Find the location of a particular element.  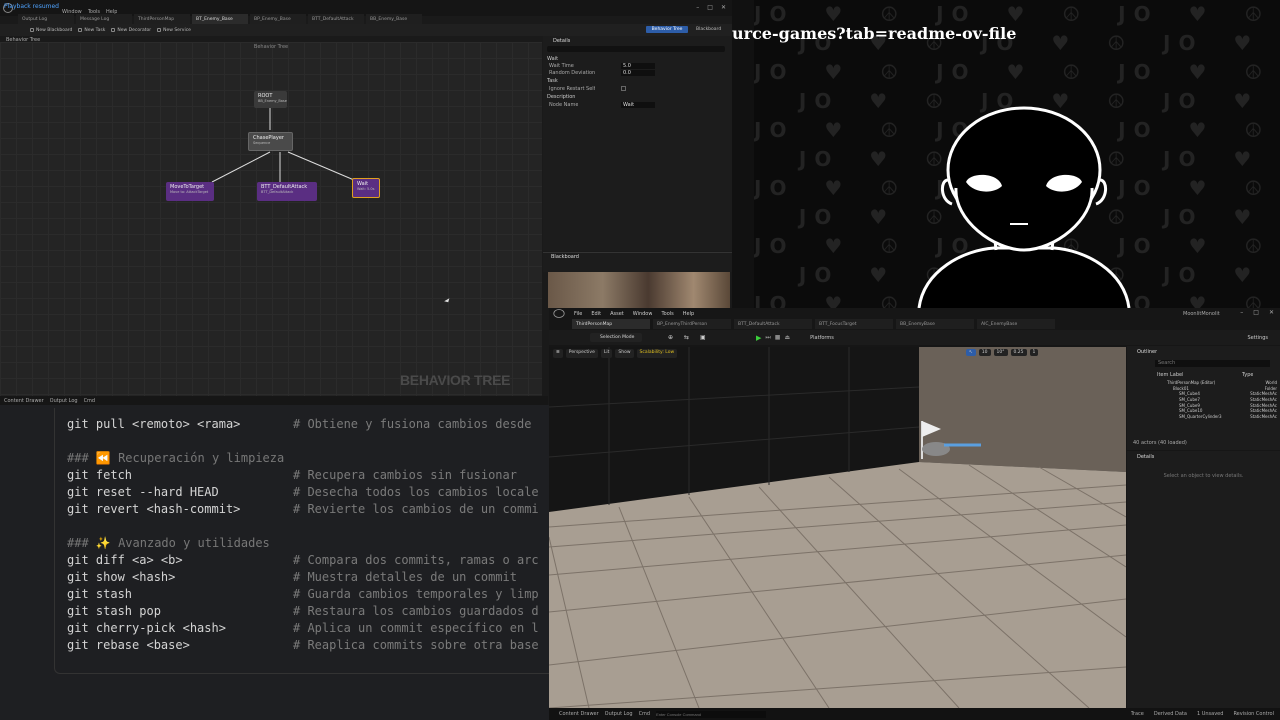

selection-mode-dropdown: Selection Mode is located at coordinates (616, 337).